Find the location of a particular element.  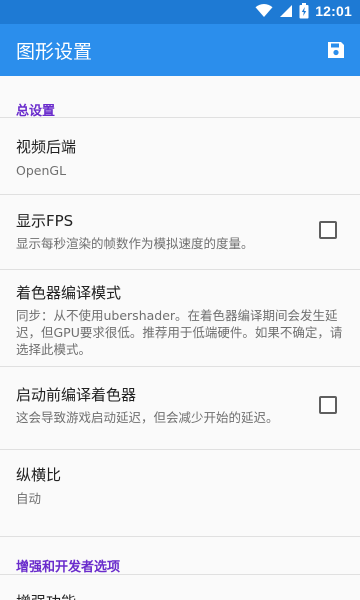

page-title: 图形设置 is located at coordinates (54, 52).